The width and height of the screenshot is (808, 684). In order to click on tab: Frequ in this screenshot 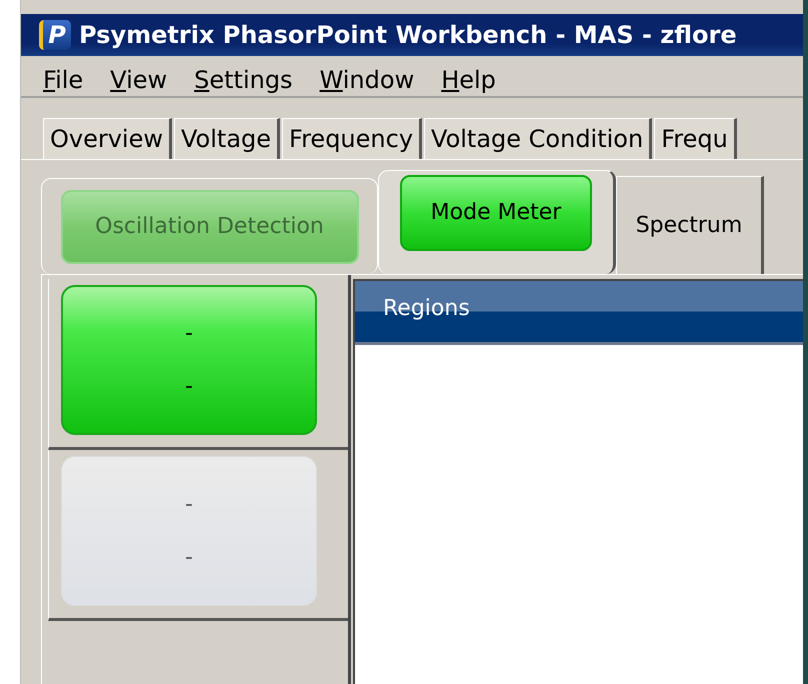, I will do `click(695, 138)`.